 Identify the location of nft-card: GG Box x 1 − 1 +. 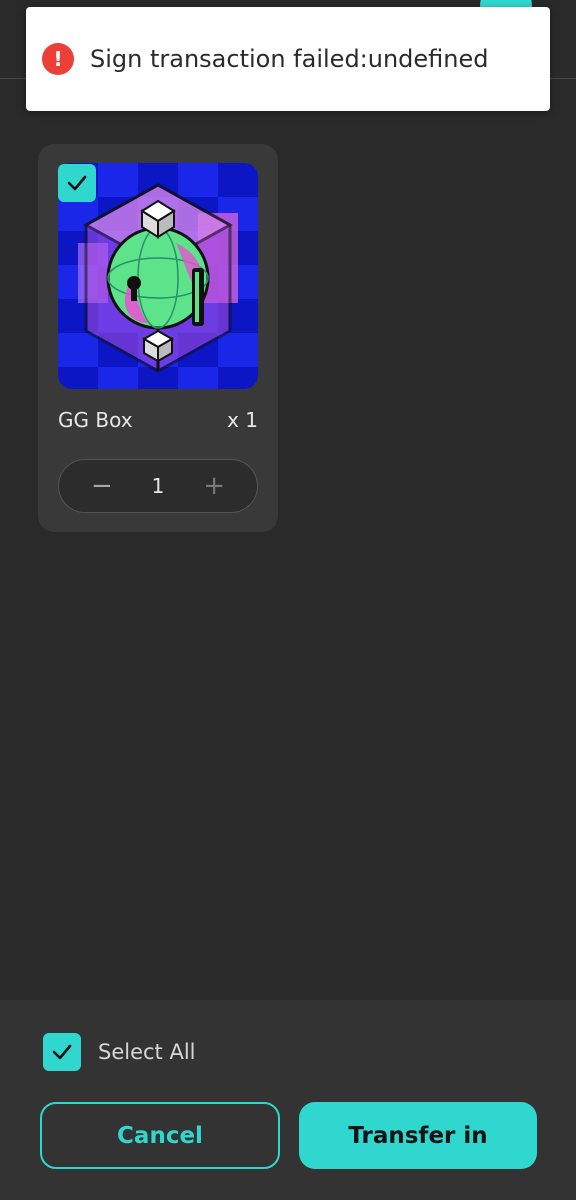
(158, 338).